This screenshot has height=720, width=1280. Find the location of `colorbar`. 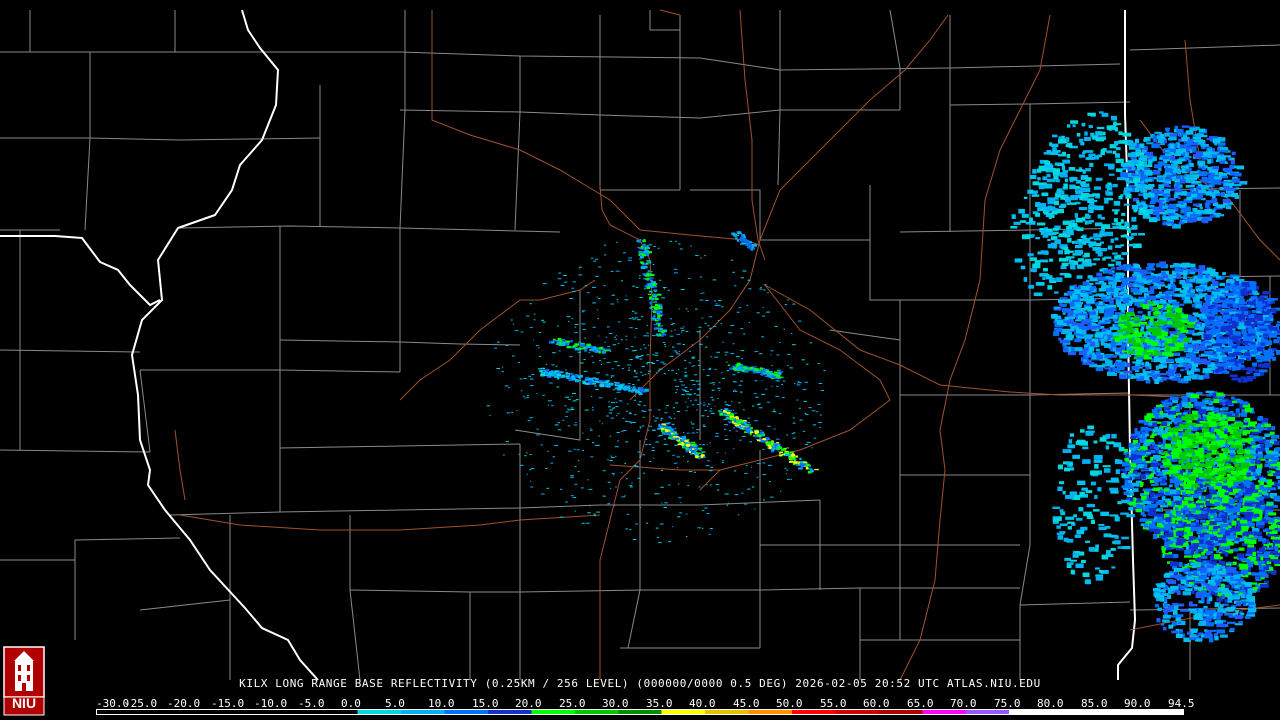

colorbar is located at coordinates (640, 712).